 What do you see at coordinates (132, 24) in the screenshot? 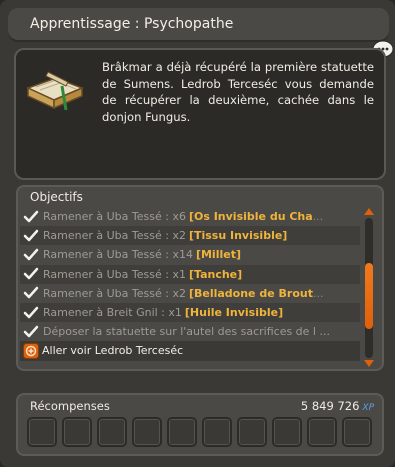
I see `window-title: Apprentissage : Psychopathe` at bounding box center [132, 24].